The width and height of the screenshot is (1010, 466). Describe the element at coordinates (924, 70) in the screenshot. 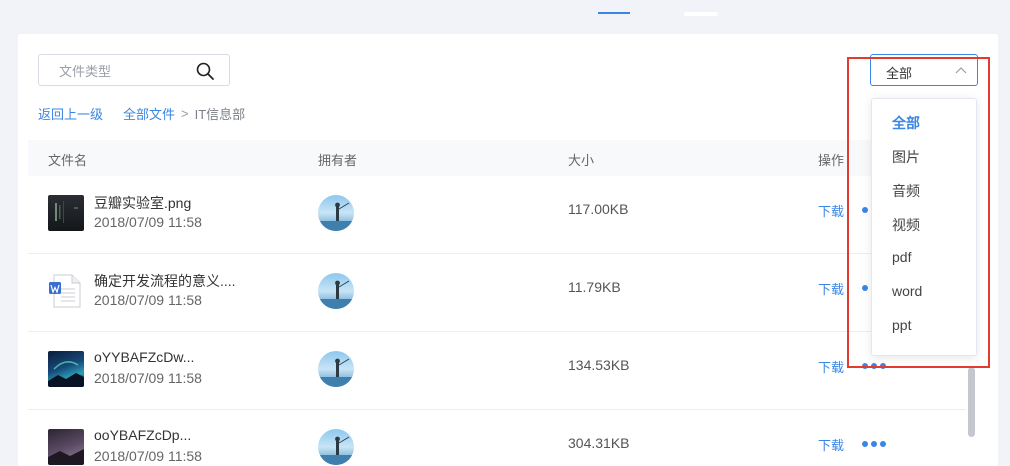

I see `file-type-select: 全部` at that location.